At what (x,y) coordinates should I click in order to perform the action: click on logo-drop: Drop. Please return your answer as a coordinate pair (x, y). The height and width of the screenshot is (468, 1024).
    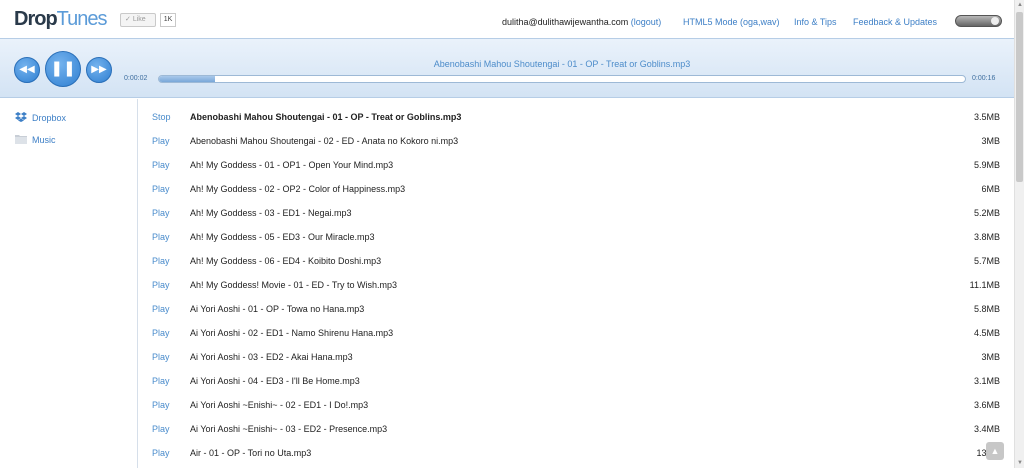
    Looking at the image, I should click on (36, 19).